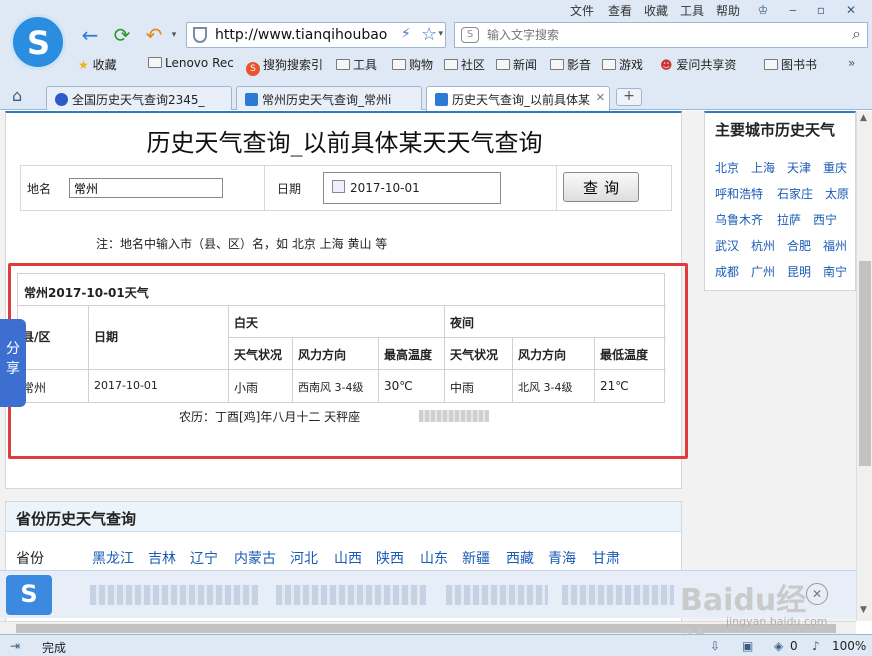 This screenshot has height=656, width=872. Describe the element at coordinates (775, 130) in the screenshot. I see `major-cities-title: 主要城市历史天气` at that location.